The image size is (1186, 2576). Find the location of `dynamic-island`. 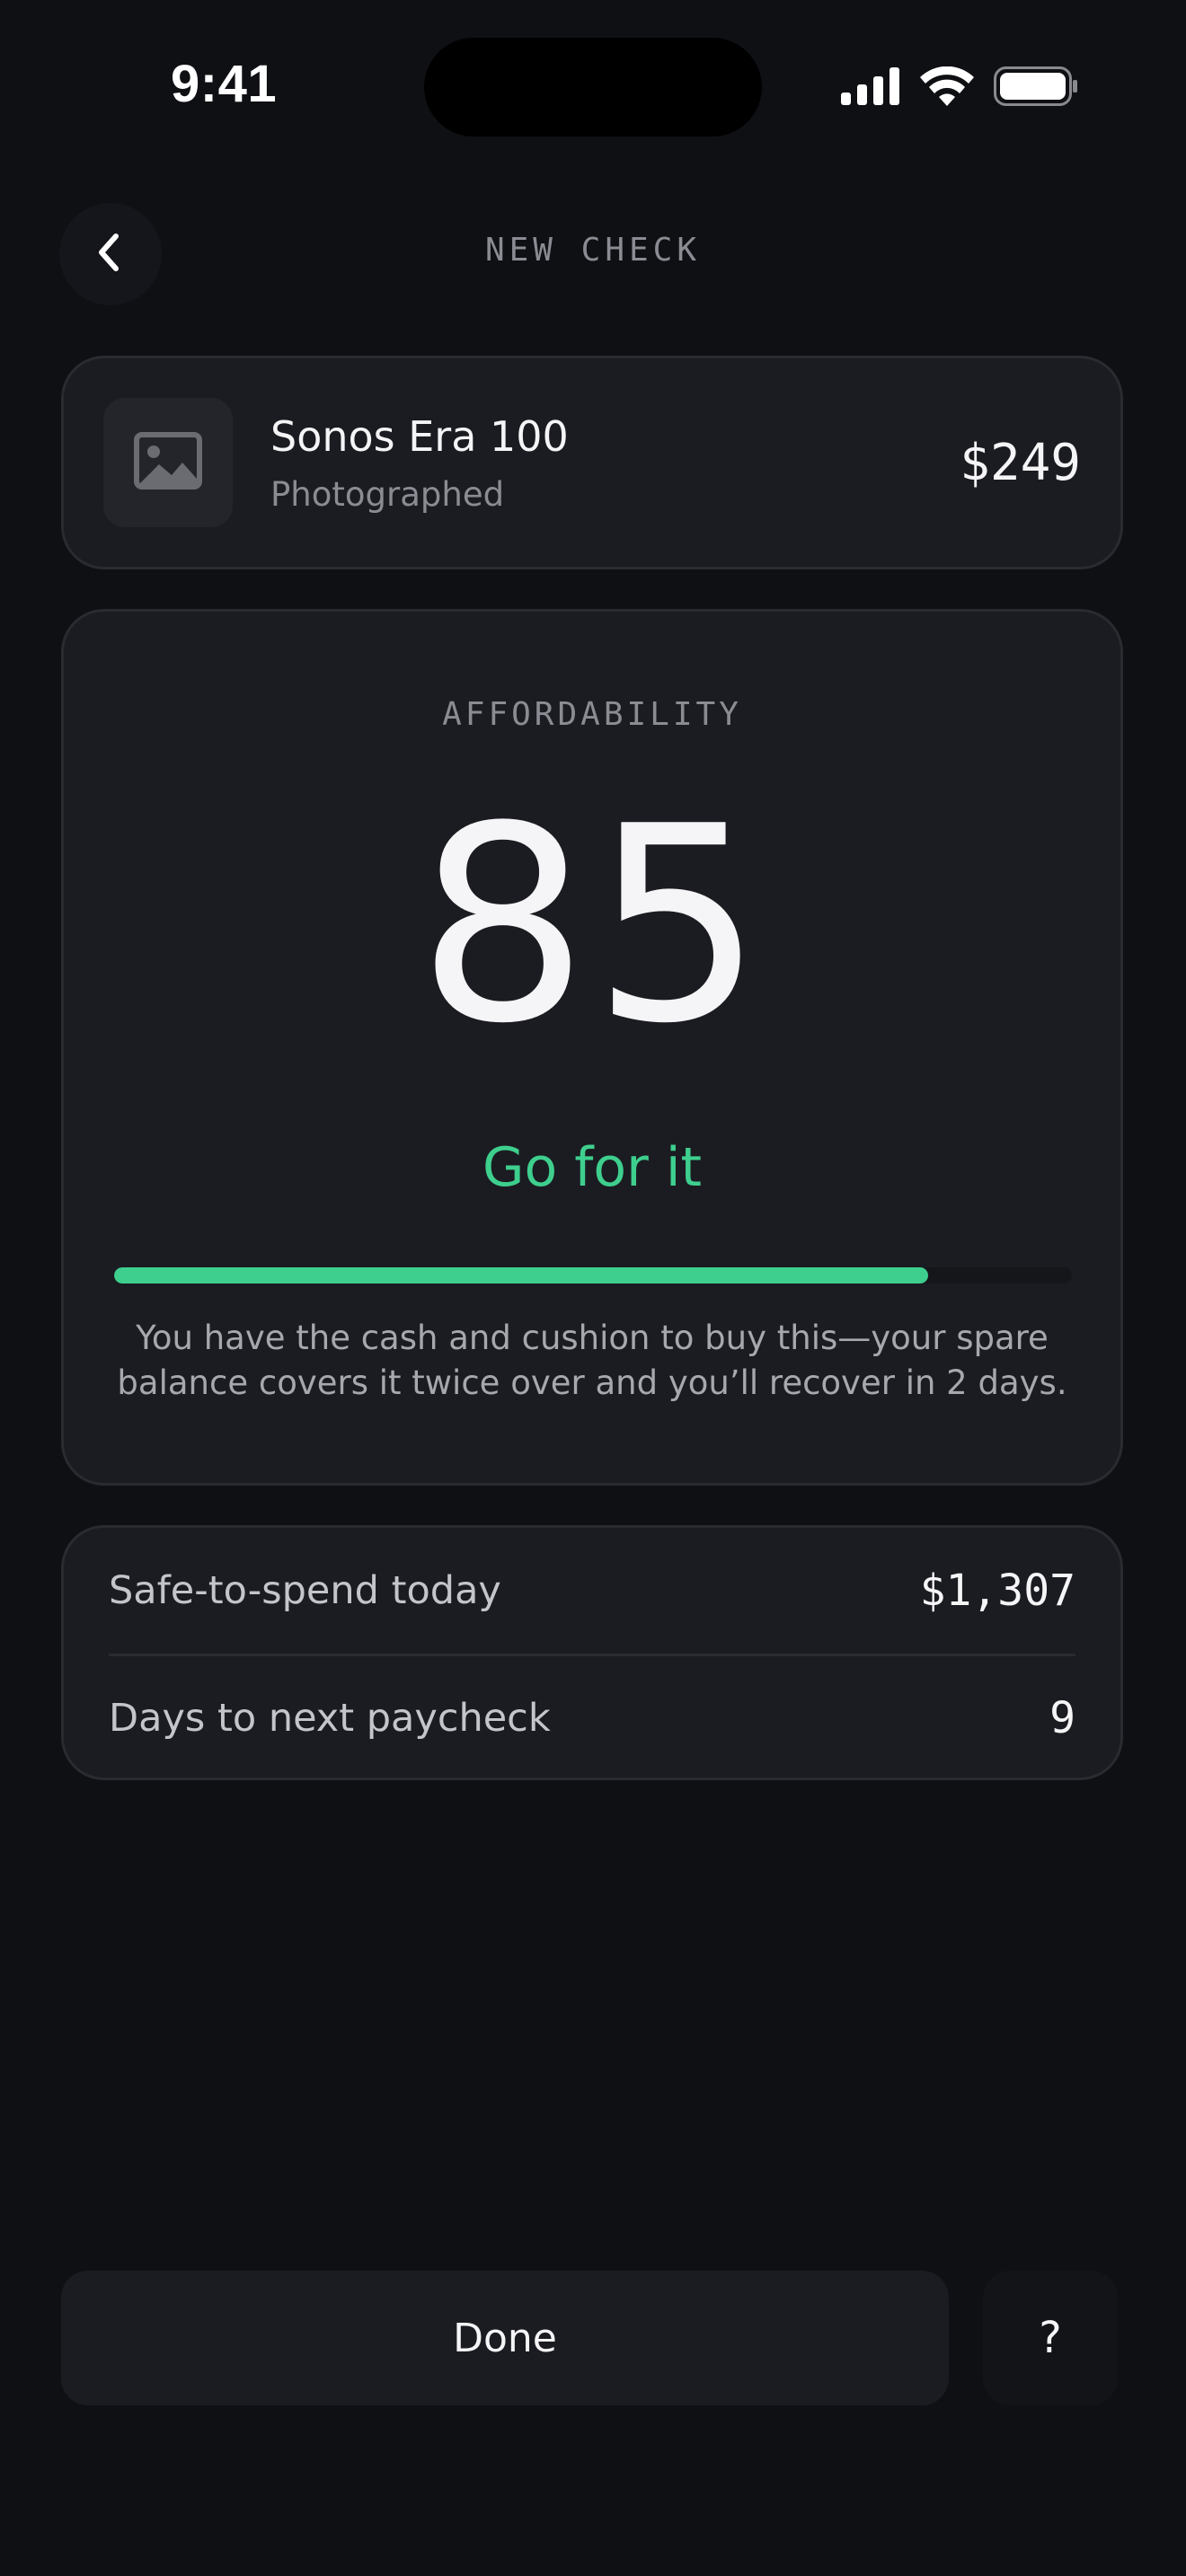

dynamic-island is located at coordinates (593, 87).